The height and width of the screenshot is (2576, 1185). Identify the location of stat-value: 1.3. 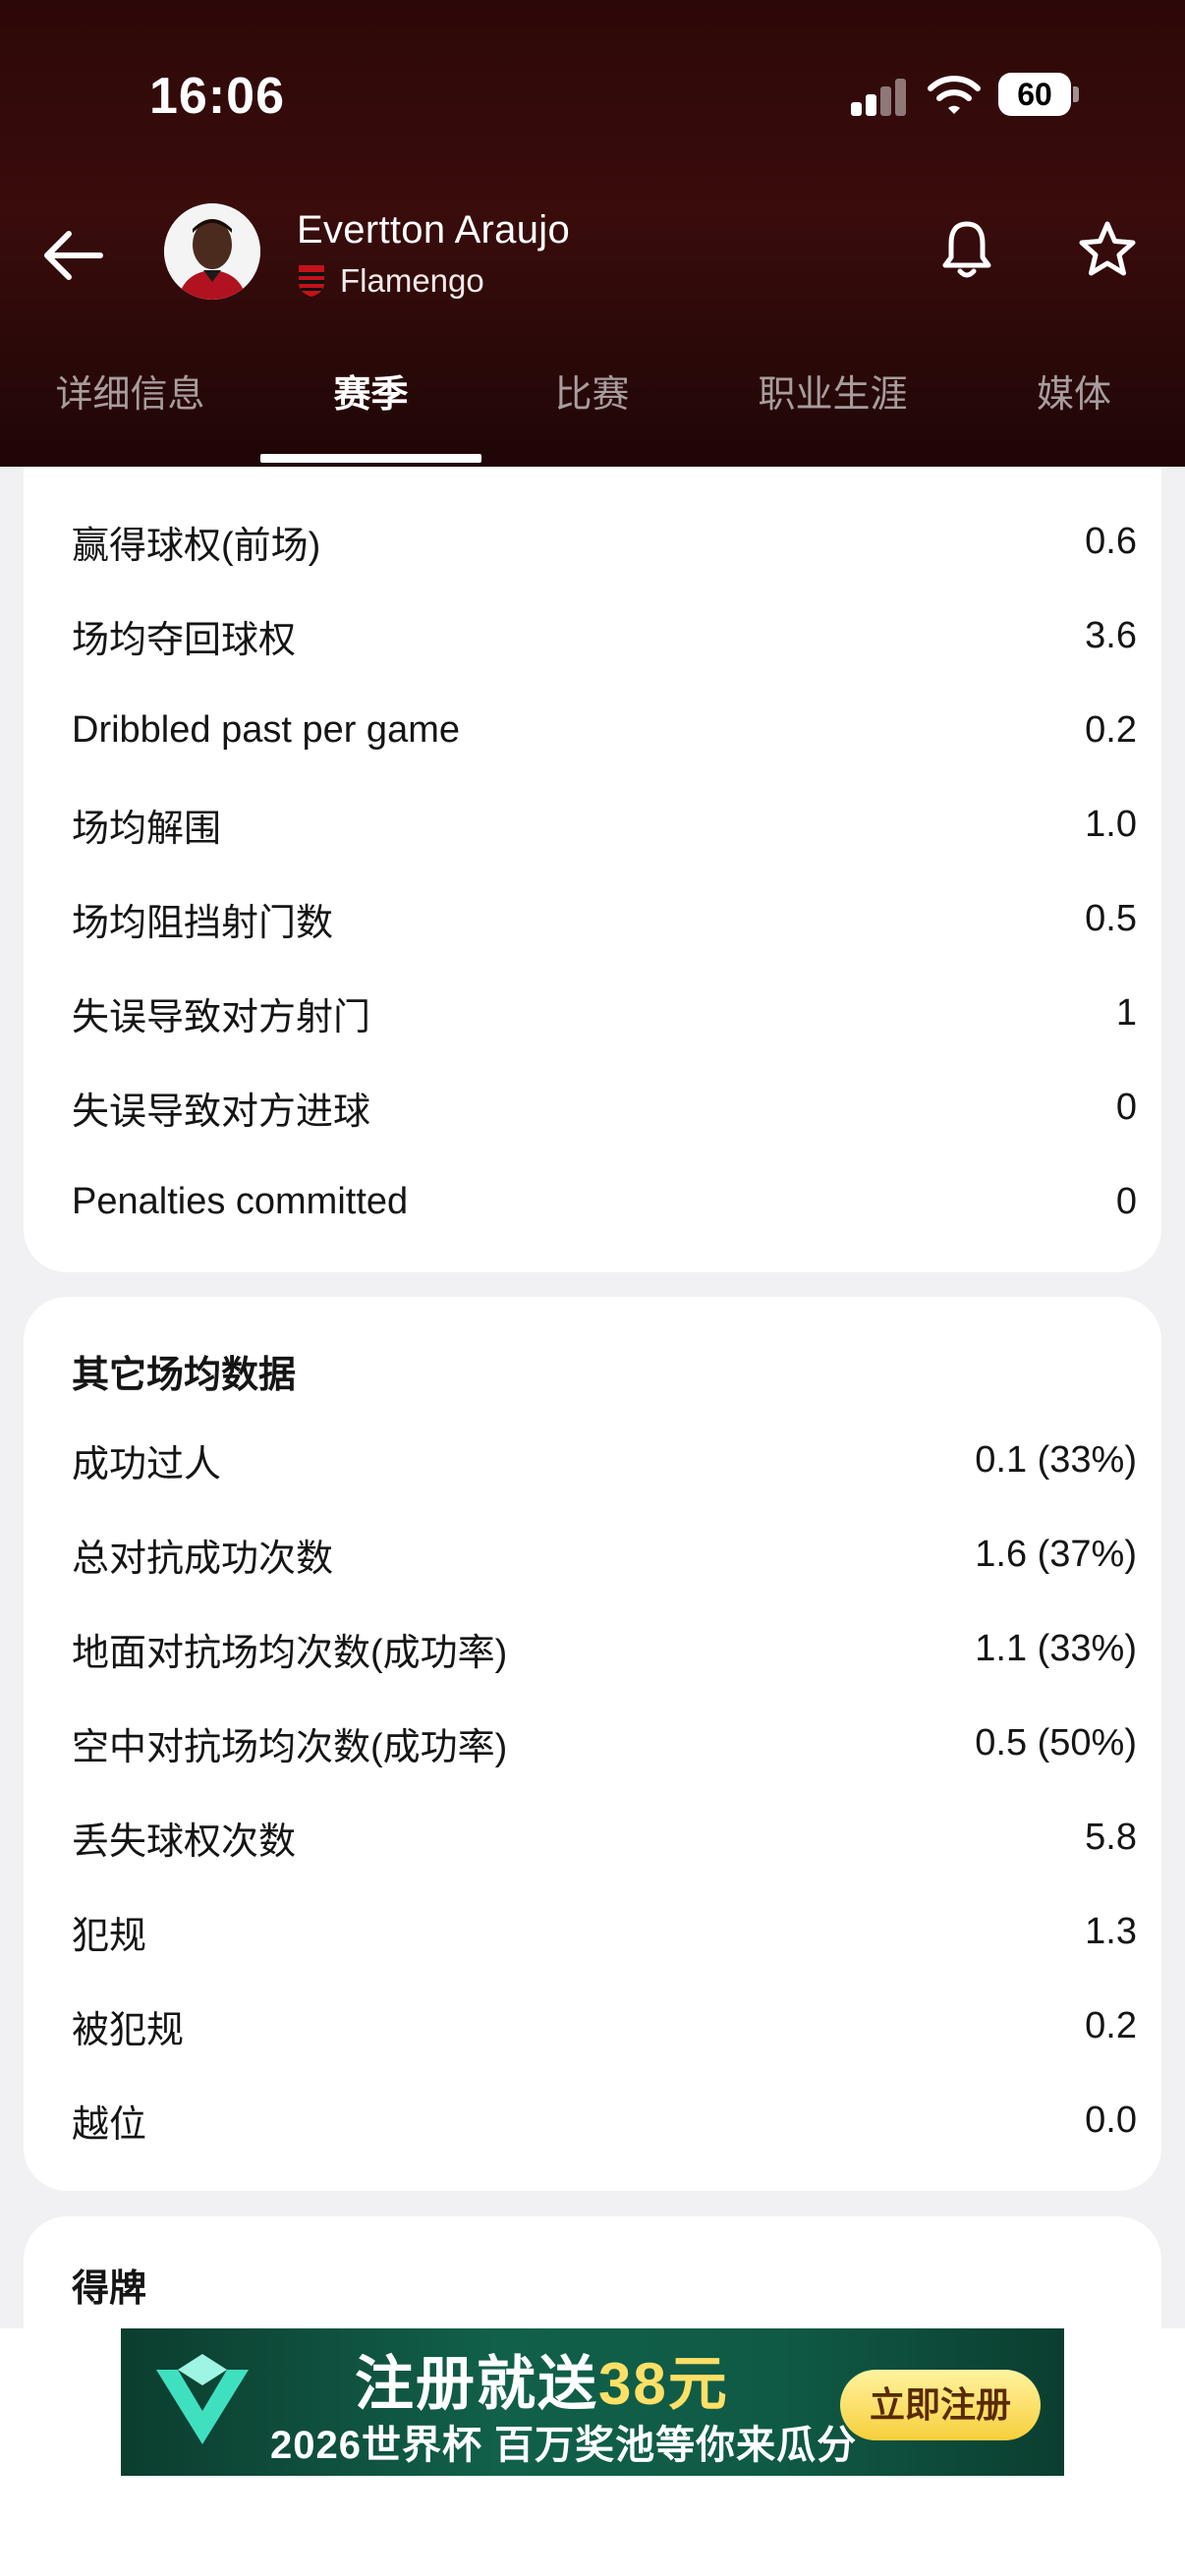
(1111, 1931).